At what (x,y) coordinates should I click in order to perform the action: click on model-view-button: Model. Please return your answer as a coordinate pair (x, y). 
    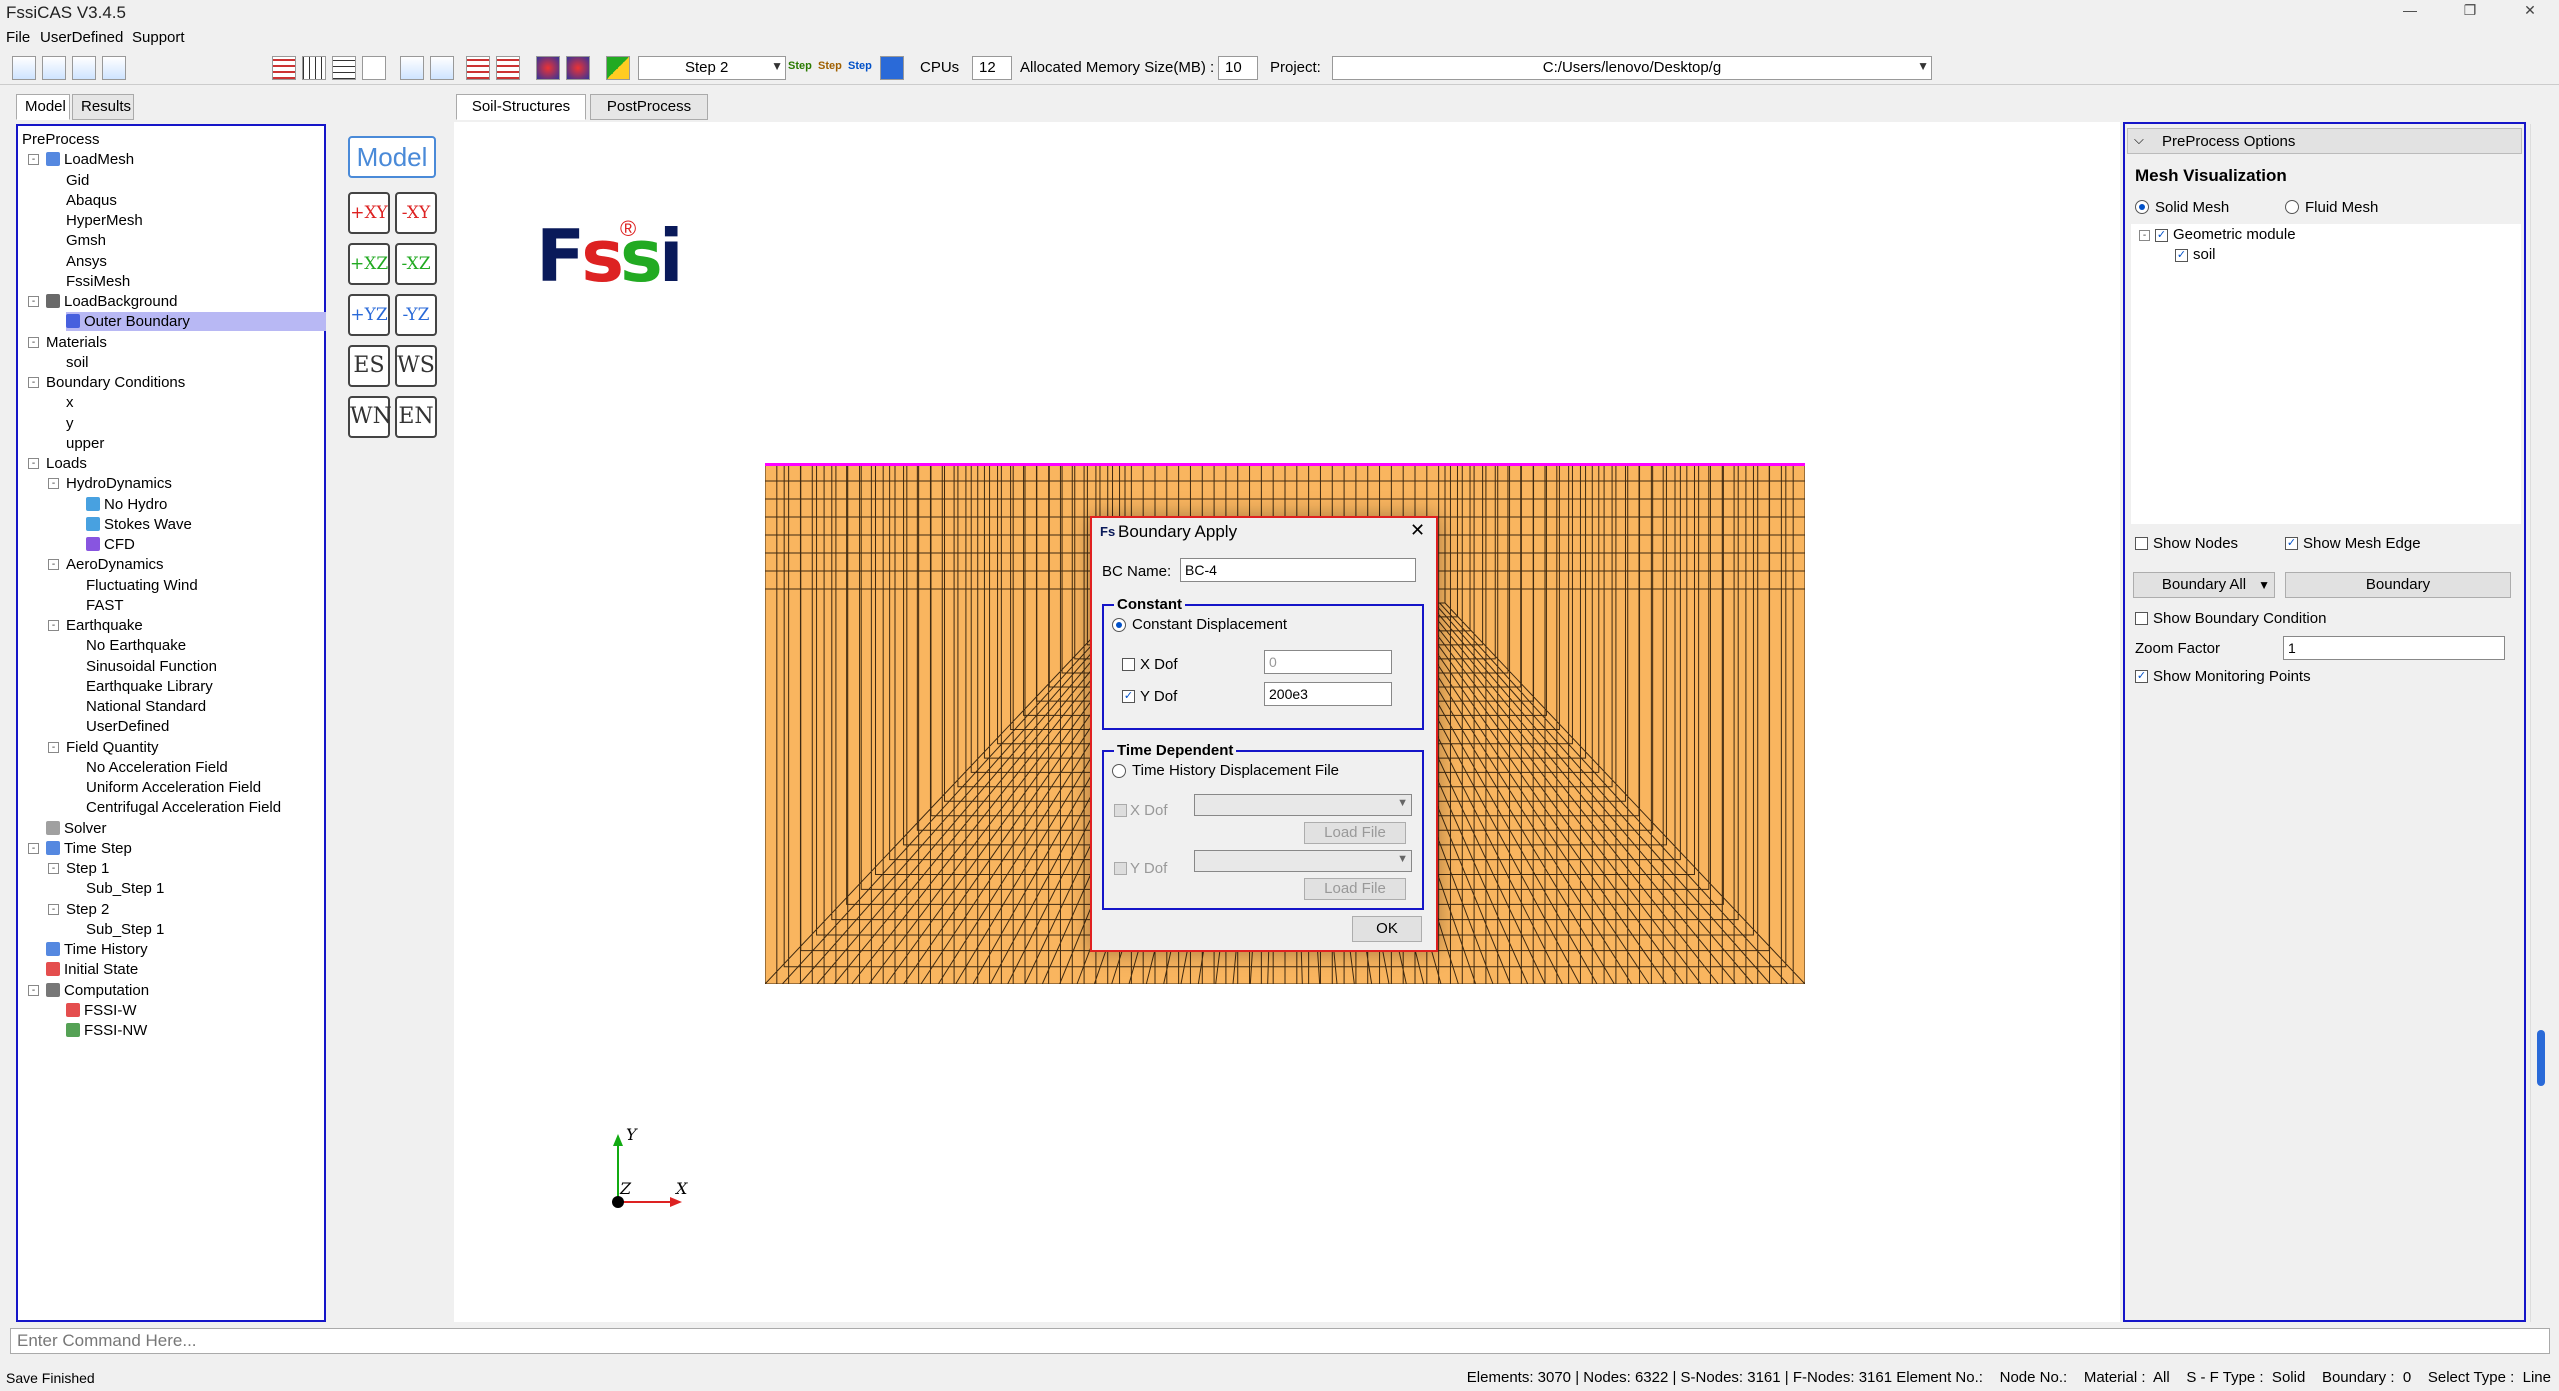
    Looking at the image, I should click on (392, 157).